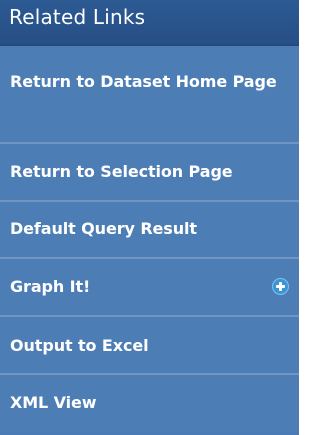 The image size is (320, 435). I want to click on link-label: Default Query Result, so click(149, 229).